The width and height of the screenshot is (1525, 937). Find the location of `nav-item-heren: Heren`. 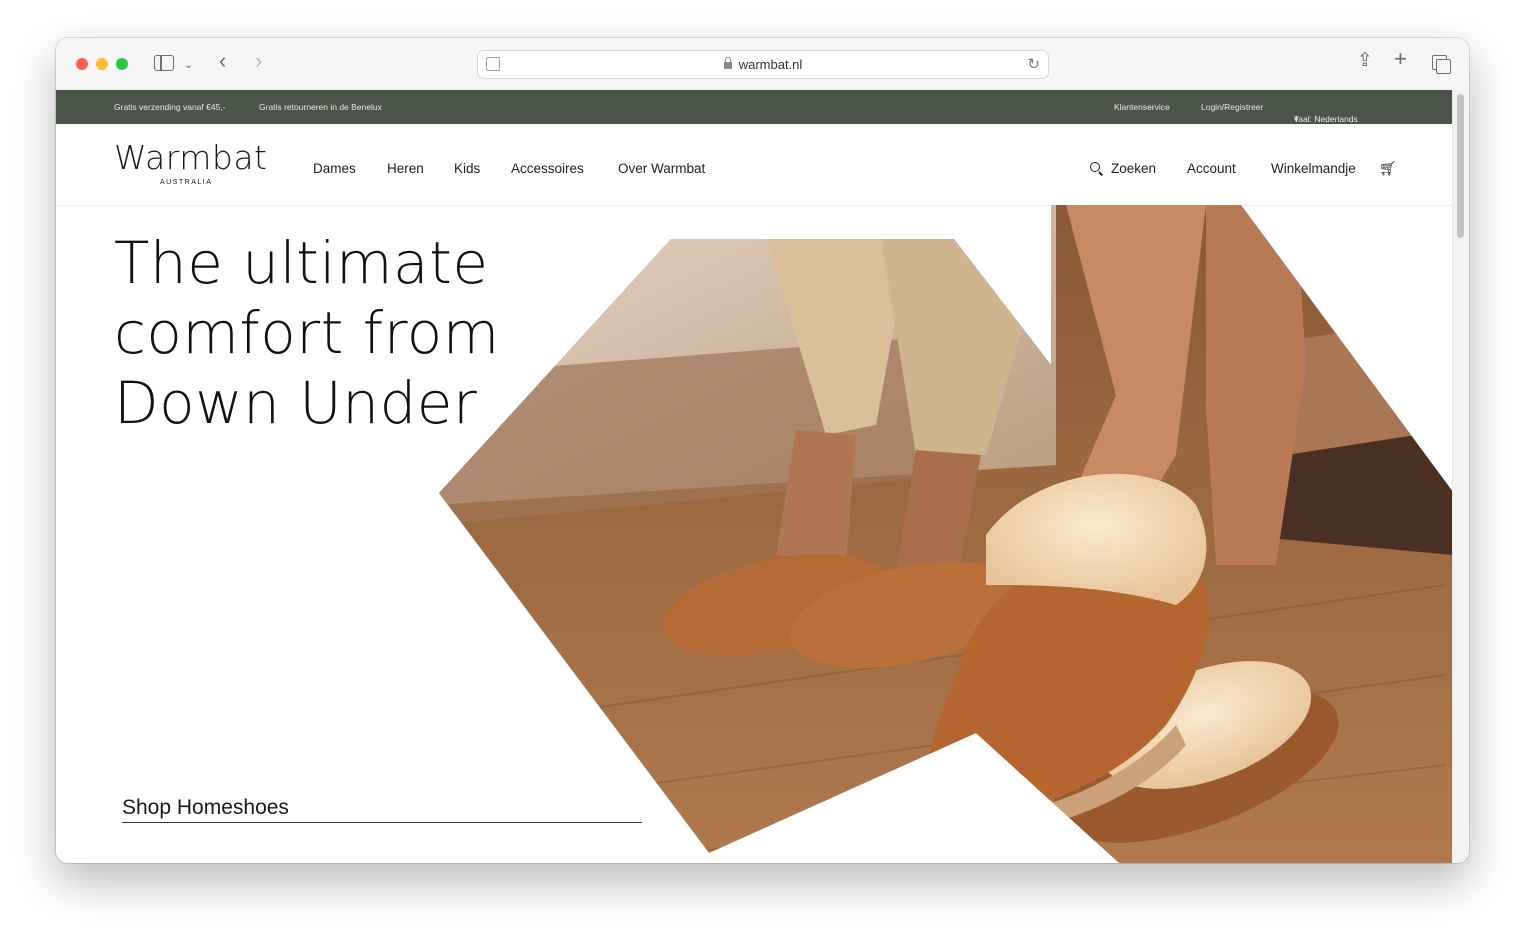

nav-item-heren: Heren is located at coordinates (405, 168).